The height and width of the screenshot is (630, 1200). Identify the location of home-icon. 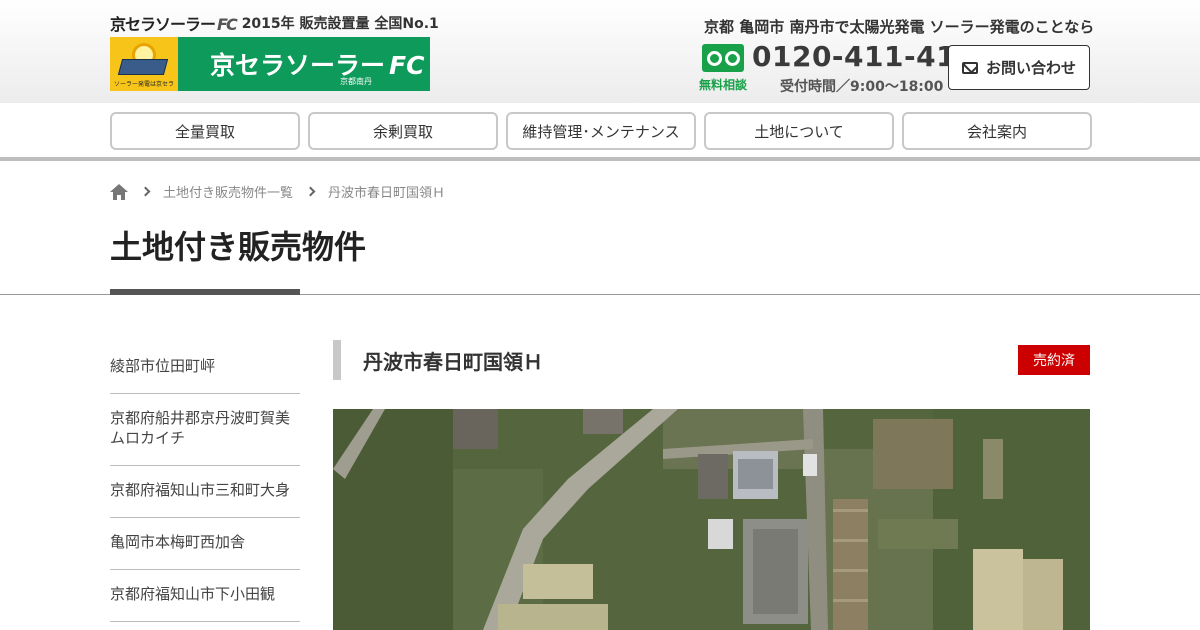
(119, 191).